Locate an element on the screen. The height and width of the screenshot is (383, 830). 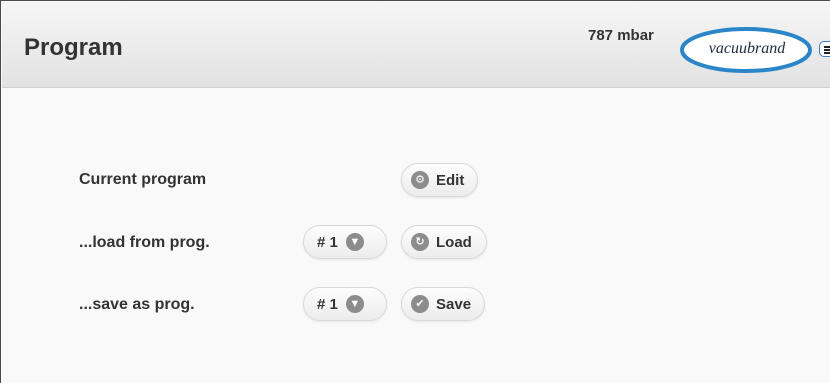
load-program-select: # 1 ▼ is located at coordinates (345, 242).